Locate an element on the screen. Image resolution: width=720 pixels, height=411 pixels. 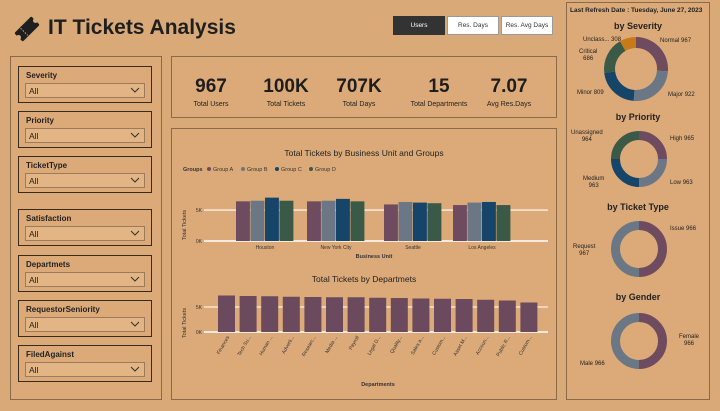
tab-res-days: Res. Days is located at coordinates (473, 25).